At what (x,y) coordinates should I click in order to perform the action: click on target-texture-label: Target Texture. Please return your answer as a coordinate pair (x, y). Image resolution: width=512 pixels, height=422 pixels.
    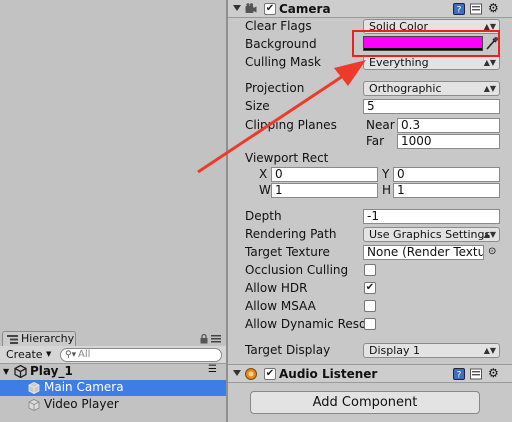
    Looking at the image, I should click on (287, 252).